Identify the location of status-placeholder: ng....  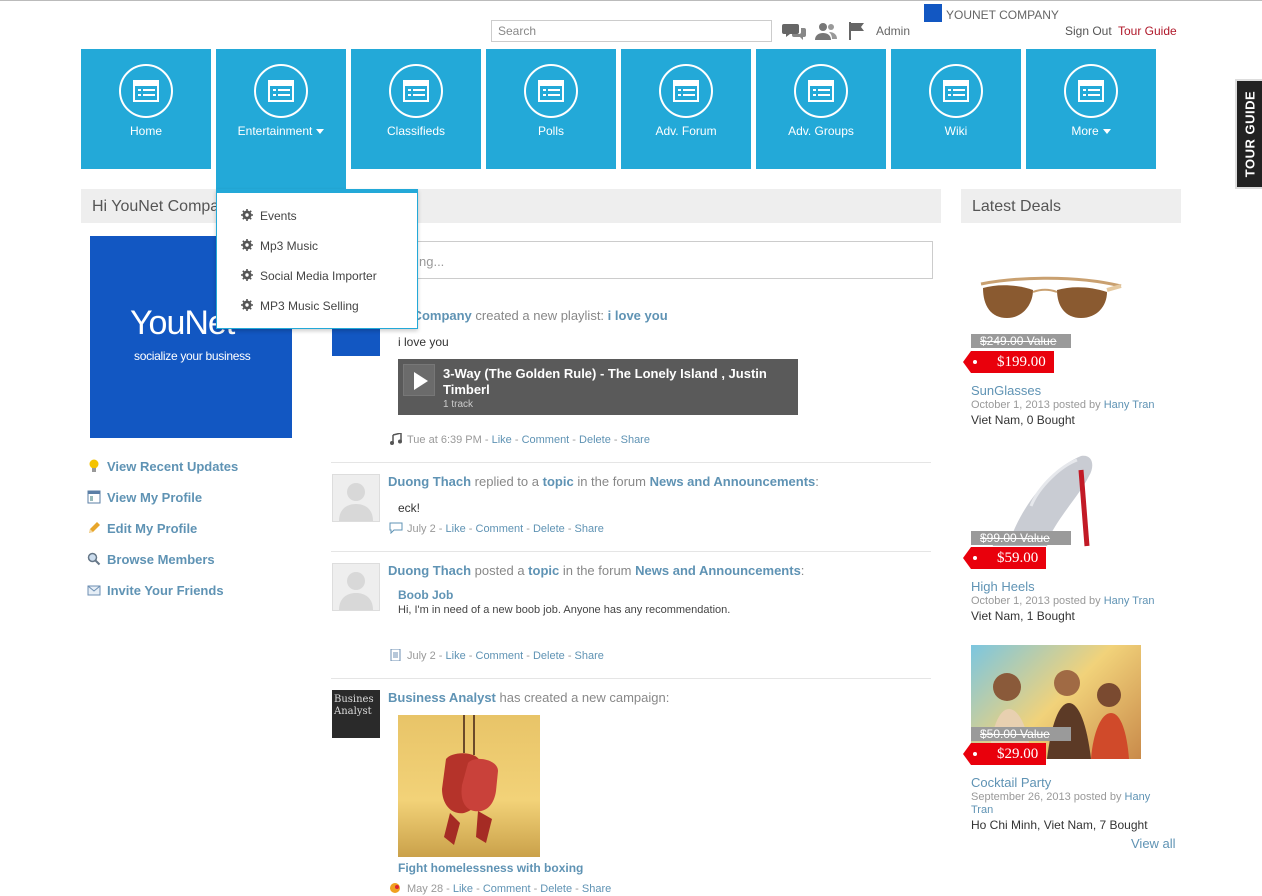
(432, 261).